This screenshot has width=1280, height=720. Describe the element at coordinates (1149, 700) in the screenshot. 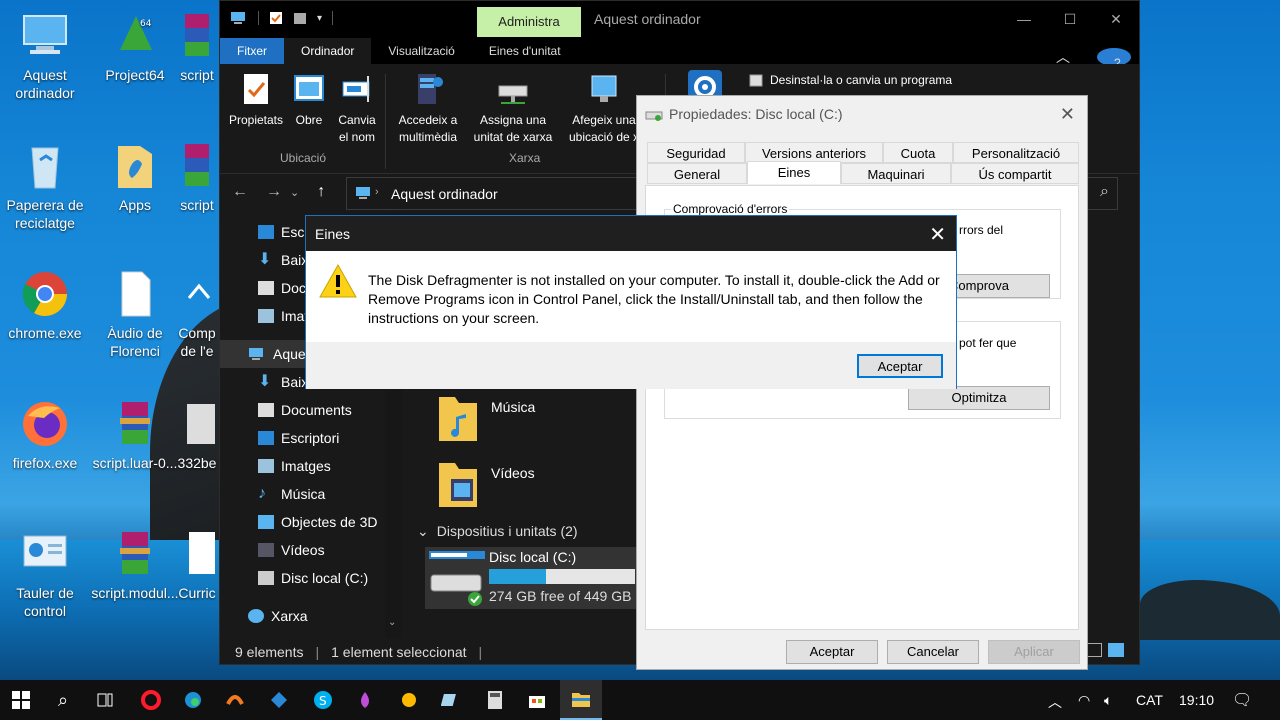

I see `language-indicator: CAT` at that location.